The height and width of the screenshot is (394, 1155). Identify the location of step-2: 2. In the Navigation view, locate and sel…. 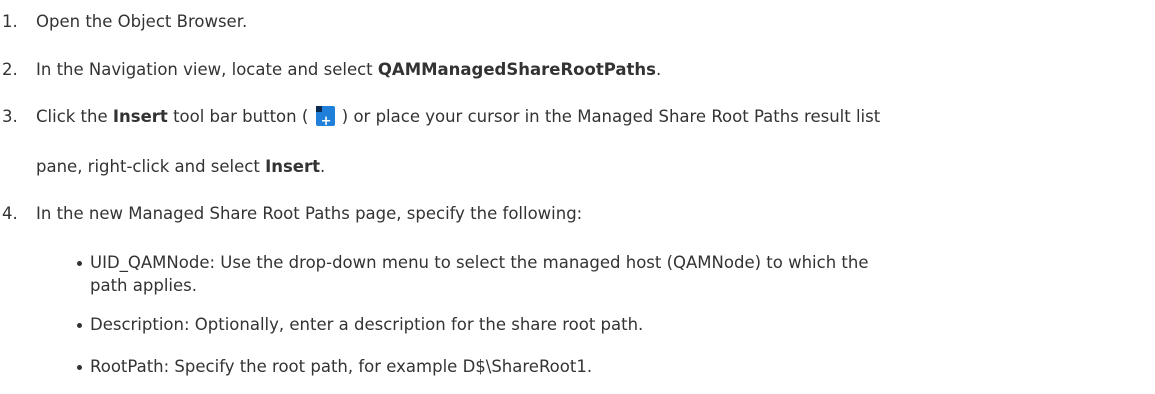
(331, 70).